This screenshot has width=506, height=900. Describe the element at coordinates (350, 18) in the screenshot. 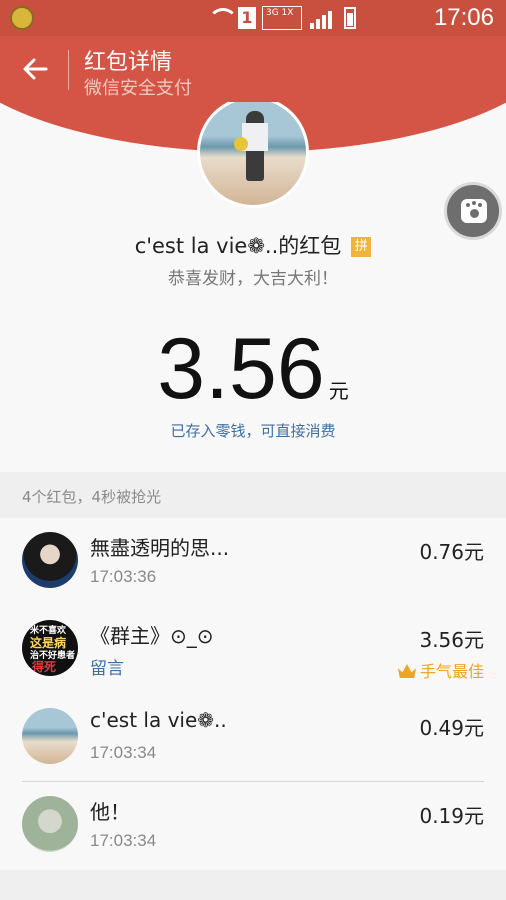

I see `battery-icon` at that location.